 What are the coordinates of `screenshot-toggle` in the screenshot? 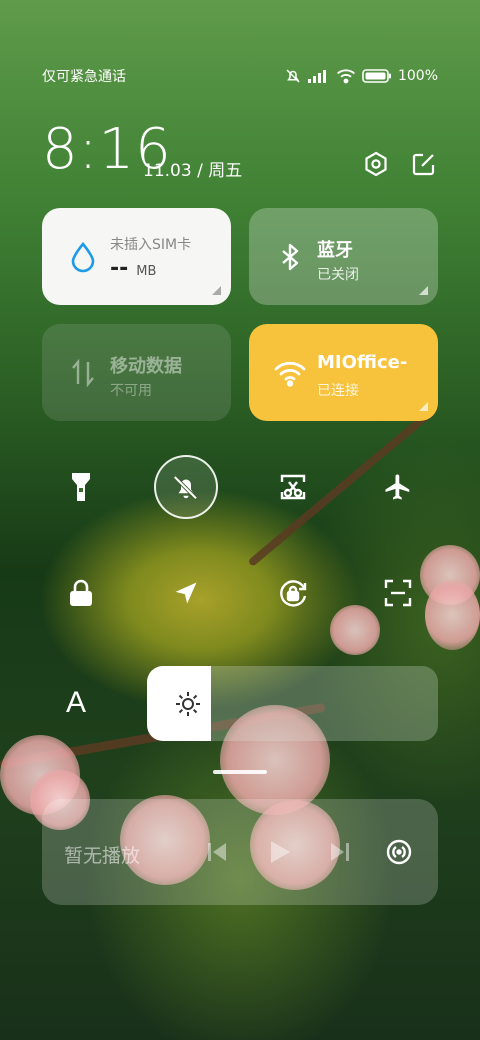 It's located at (293, 487).